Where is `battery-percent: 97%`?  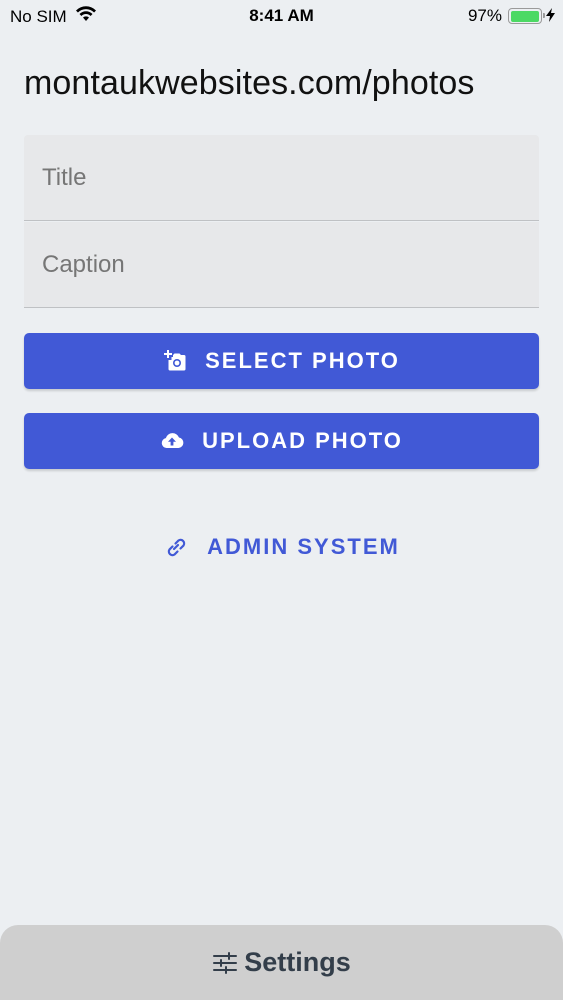 battery-percent: 97% is located at coordinates (484, 15).